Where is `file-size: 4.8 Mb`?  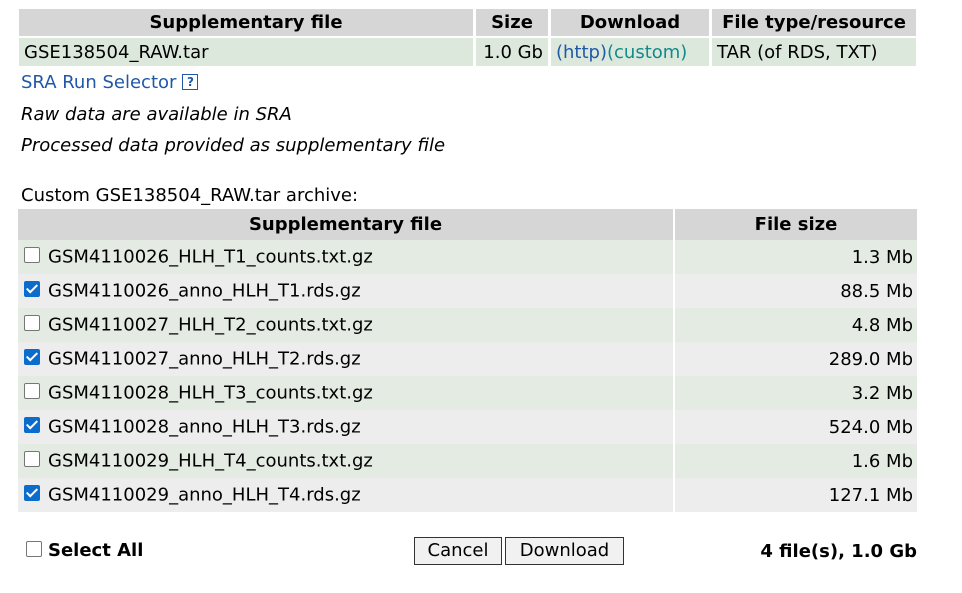
file-size: 4.8 Mb is located at coordinates (796, 325).